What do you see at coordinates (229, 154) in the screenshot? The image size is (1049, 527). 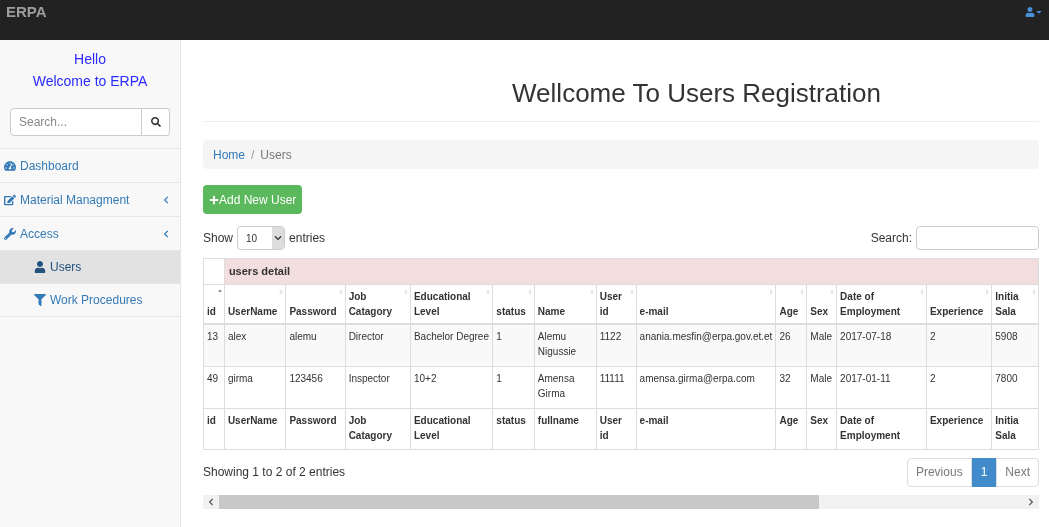 I see `breadcrumb-link: Home` at bounding box center [229, 154].